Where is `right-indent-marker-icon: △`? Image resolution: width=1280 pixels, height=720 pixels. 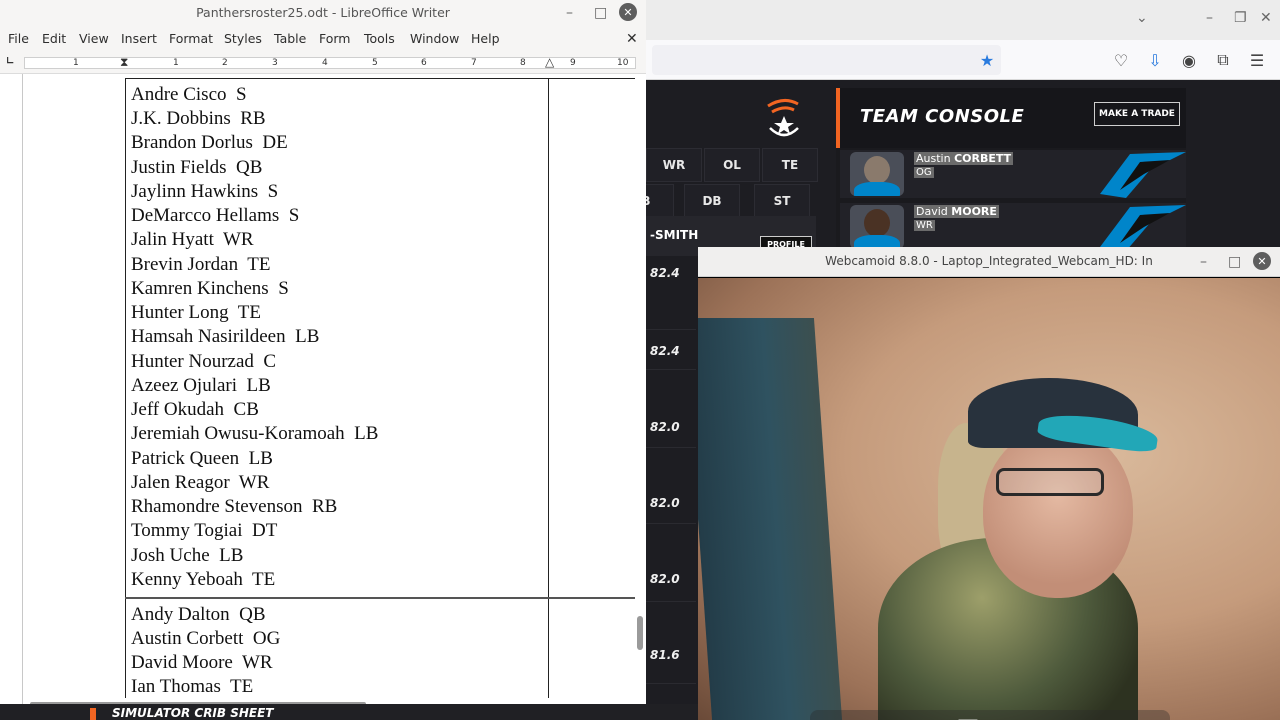
right-indent-marker-icon: △ is located at coordinates (549, 62).